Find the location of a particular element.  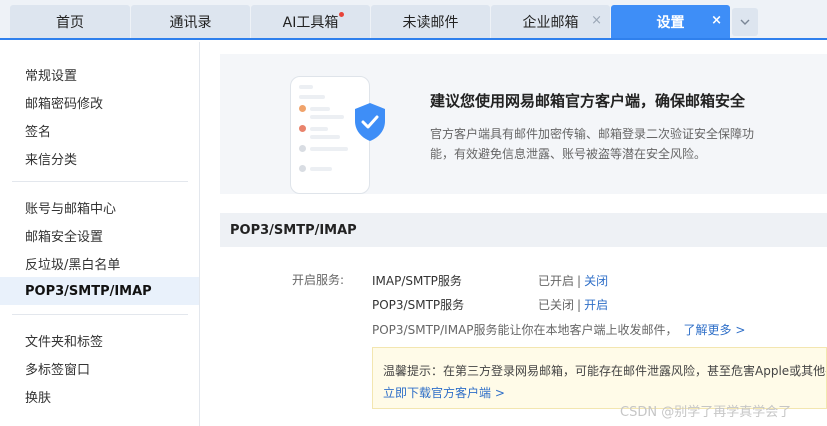

enable-service-label: 开启服务: is located at coordinates (318, 280).